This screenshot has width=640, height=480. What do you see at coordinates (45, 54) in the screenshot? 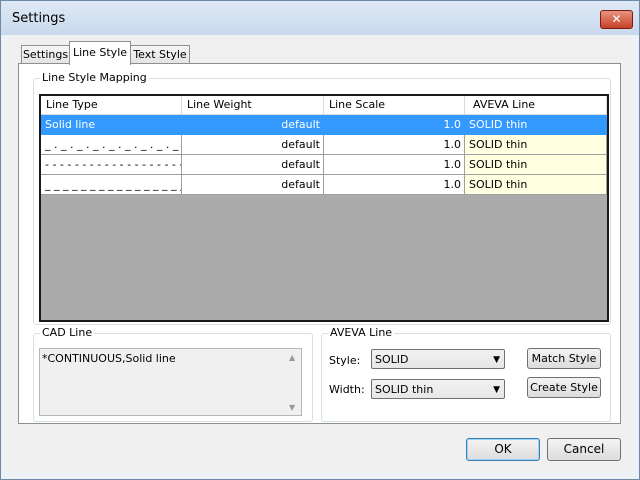
I see `tab-settings: Settings` at bounding box center [45, 54].